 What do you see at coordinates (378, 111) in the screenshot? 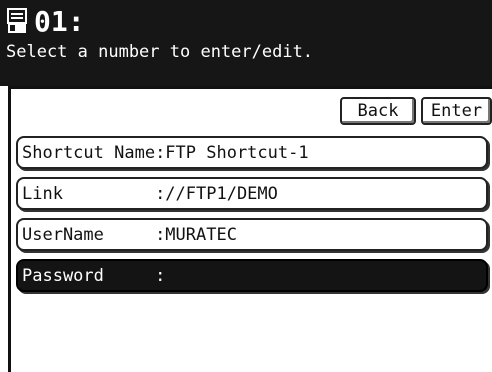
I see `back-button: Back` at bounding box center [378, 111].